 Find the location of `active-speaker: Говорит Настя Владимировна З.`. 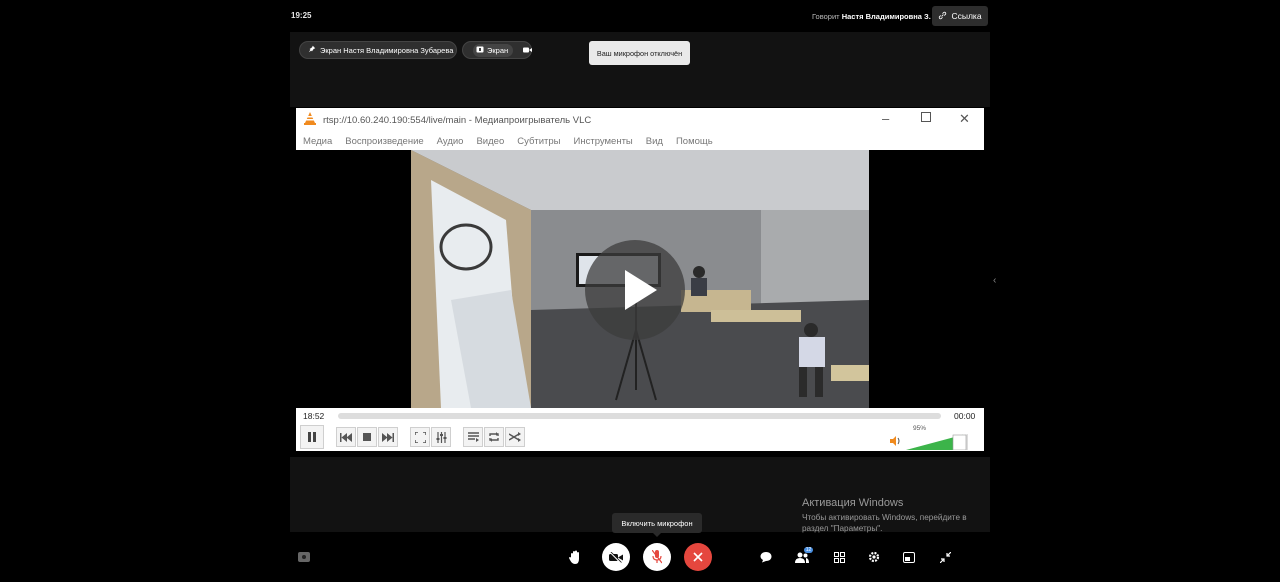

active-speaker: Говорит Настя Владимировна З. is located at coordinates (871, 16).